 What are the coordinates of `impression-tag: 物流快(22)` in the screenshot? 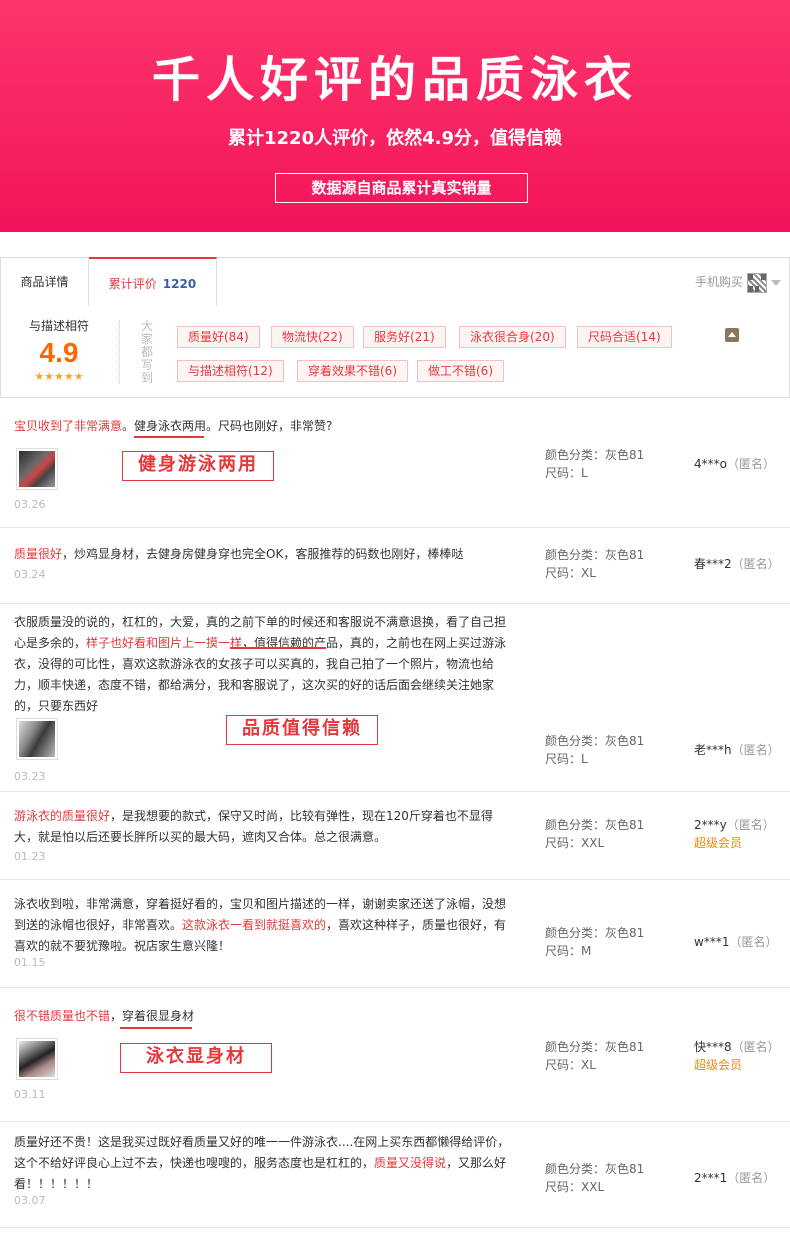 It's located at (312, 337).